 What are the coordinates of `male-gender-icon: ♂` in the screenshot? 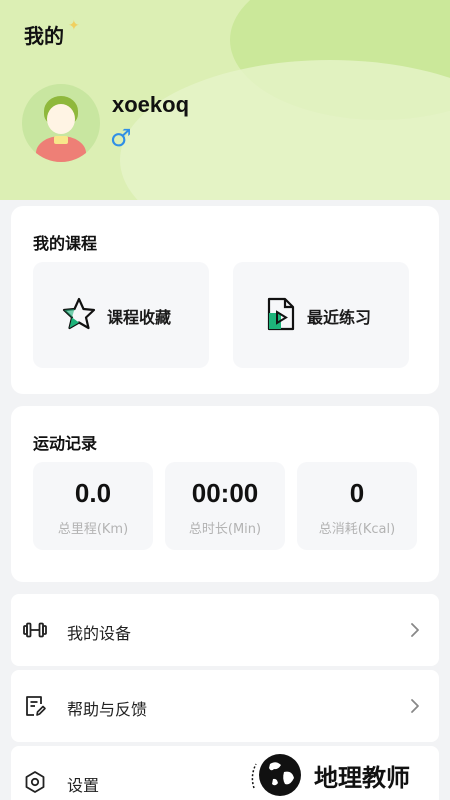 It's located at (121, 138).